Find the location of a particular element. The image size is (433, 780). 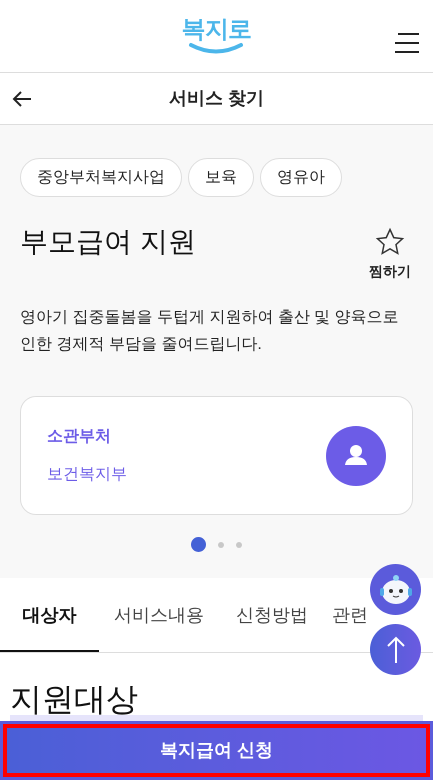

chatbot-button is located at coordinates (395, 589).